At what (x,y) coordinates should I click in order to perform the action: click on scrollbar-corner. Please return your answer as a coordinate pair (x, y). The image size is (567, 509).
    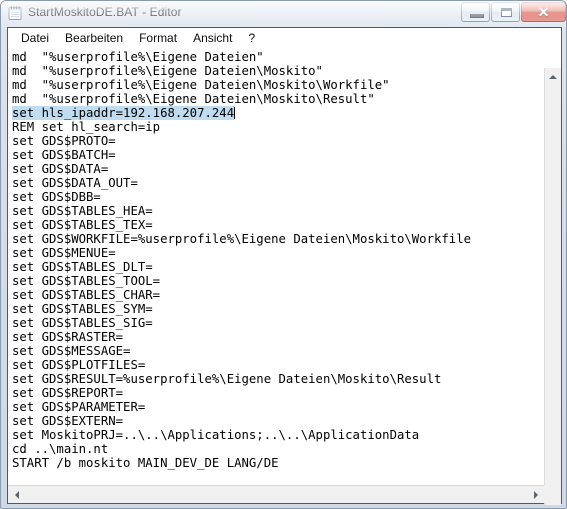
    Looking at the image, I should click on (552, 494).